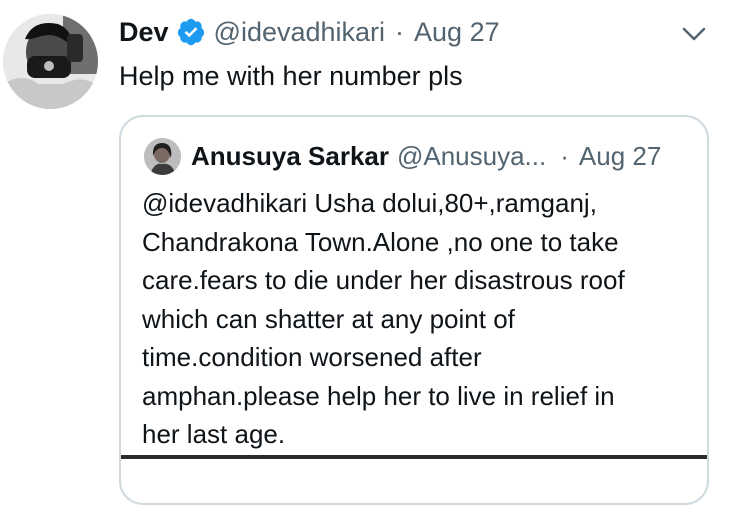 The height and width of the screenshot is (505, 741). Describe the element at coordinates (291, 76) in the screenshot. I see `tweet-text: Help me with her number pls` at that location.